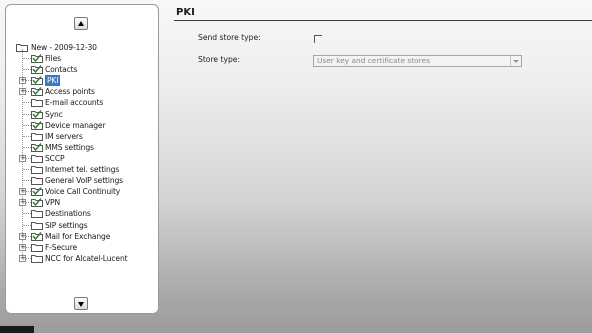 This screenshot has width=592, height=333. I want to click on tree-item: + Access points, so click(82, 91).